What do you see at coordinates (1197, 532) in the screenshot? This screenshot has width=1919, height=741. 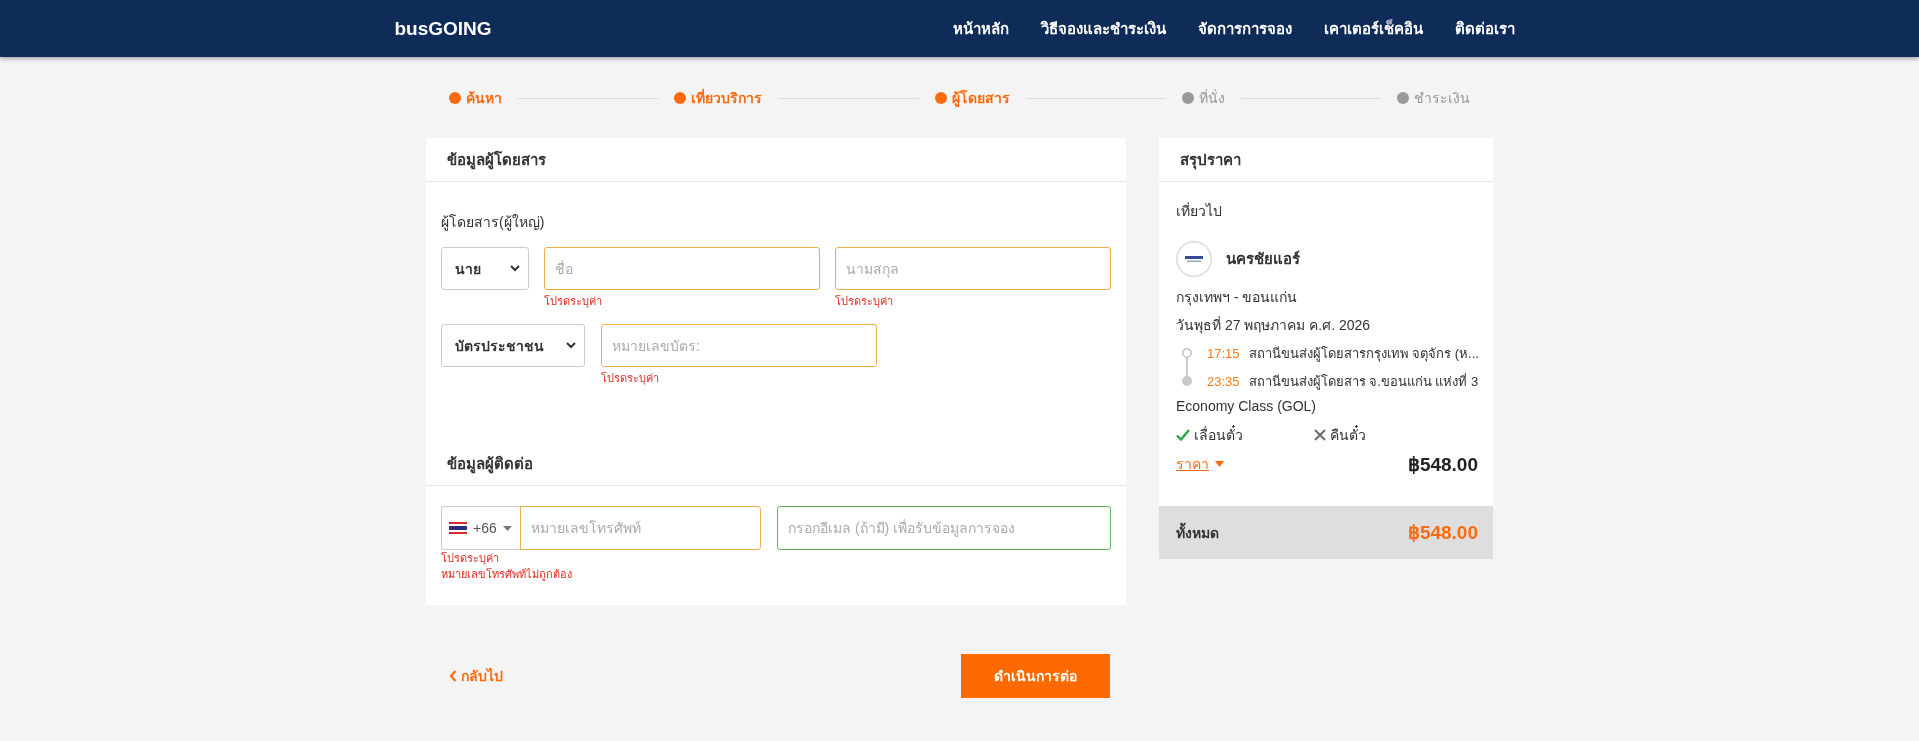 I see `total-label: ทั้งหมด` at bounding box center [1197, 532].